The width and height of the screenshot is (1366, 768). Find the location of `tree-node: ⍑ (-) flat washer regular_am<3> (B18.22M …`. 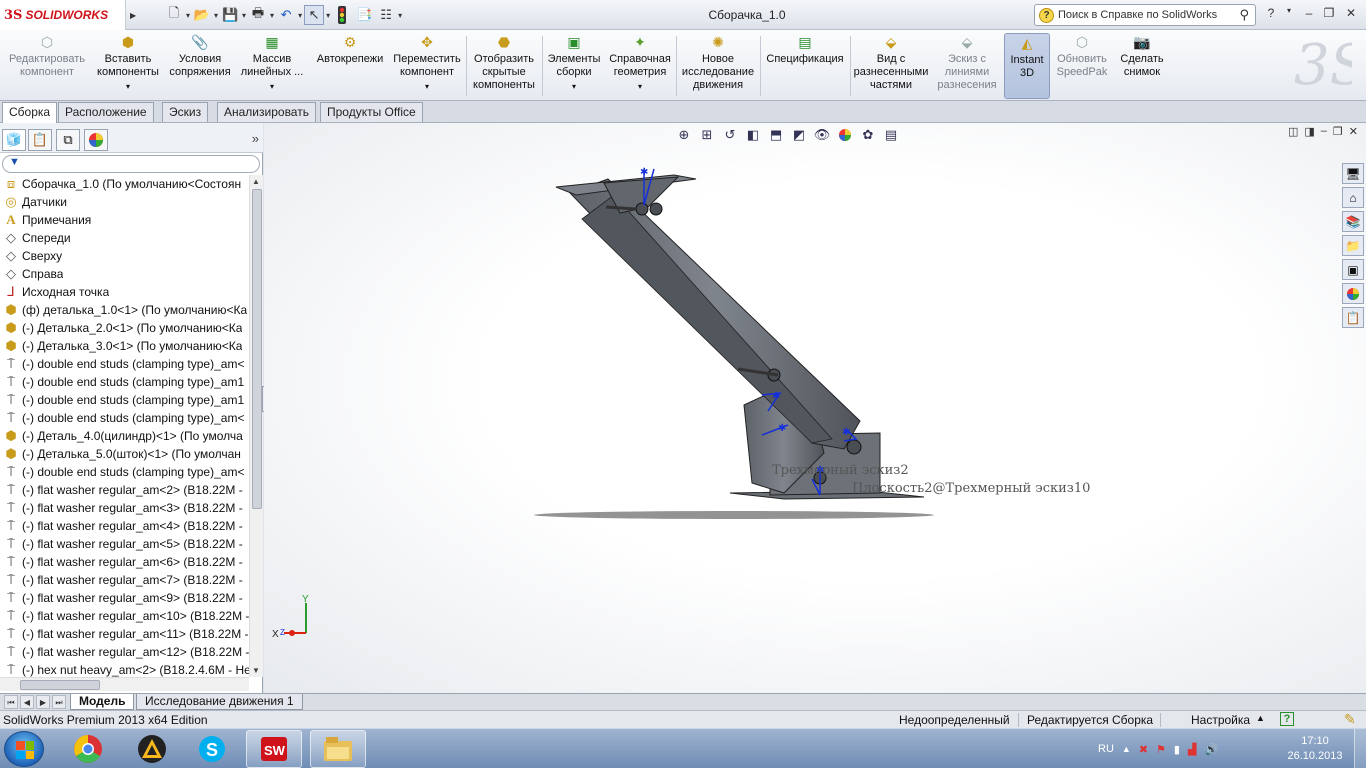

tree-node: ⍑ (-) flat washer regular_am<3> (B18.22M … is located at coordinates (125, 508).